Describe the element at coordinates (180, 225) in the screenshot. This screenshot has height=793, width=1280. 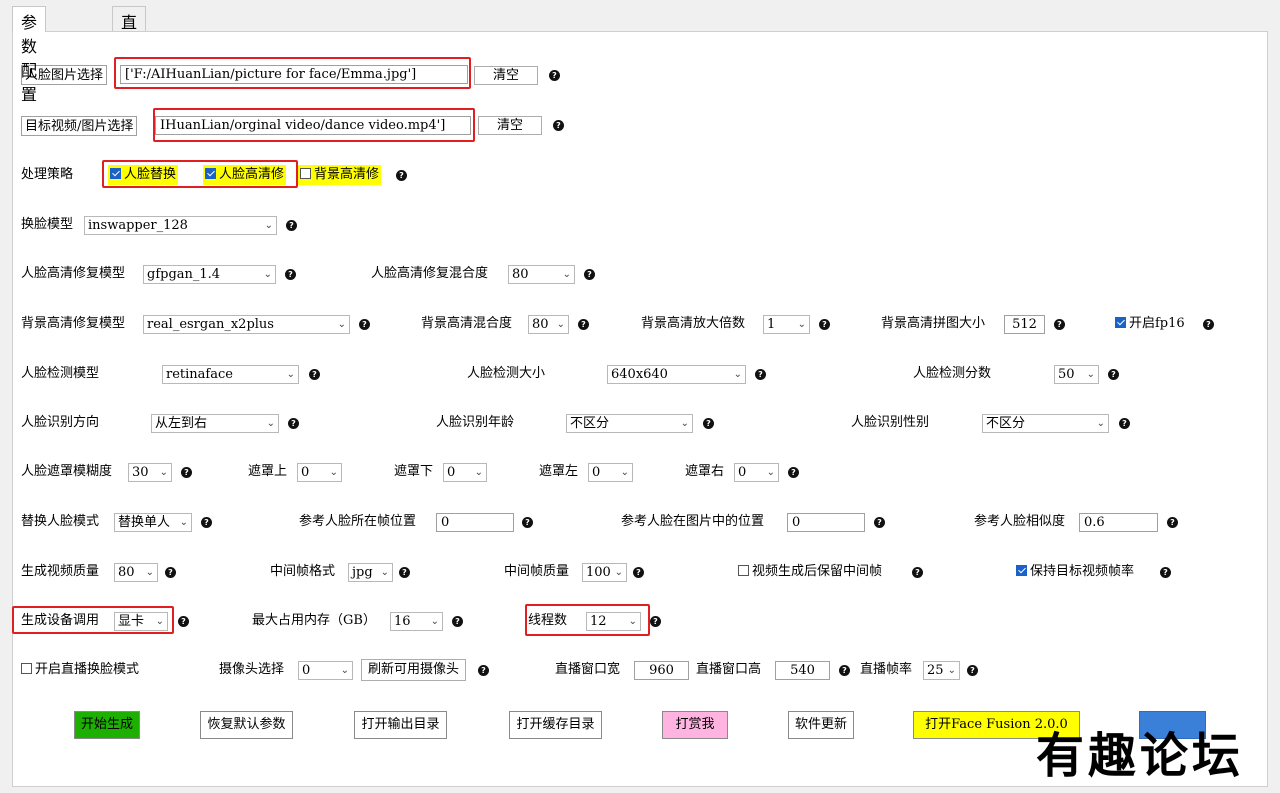
I see `swap-model-select: inswapper_128 ⌄` at that location.